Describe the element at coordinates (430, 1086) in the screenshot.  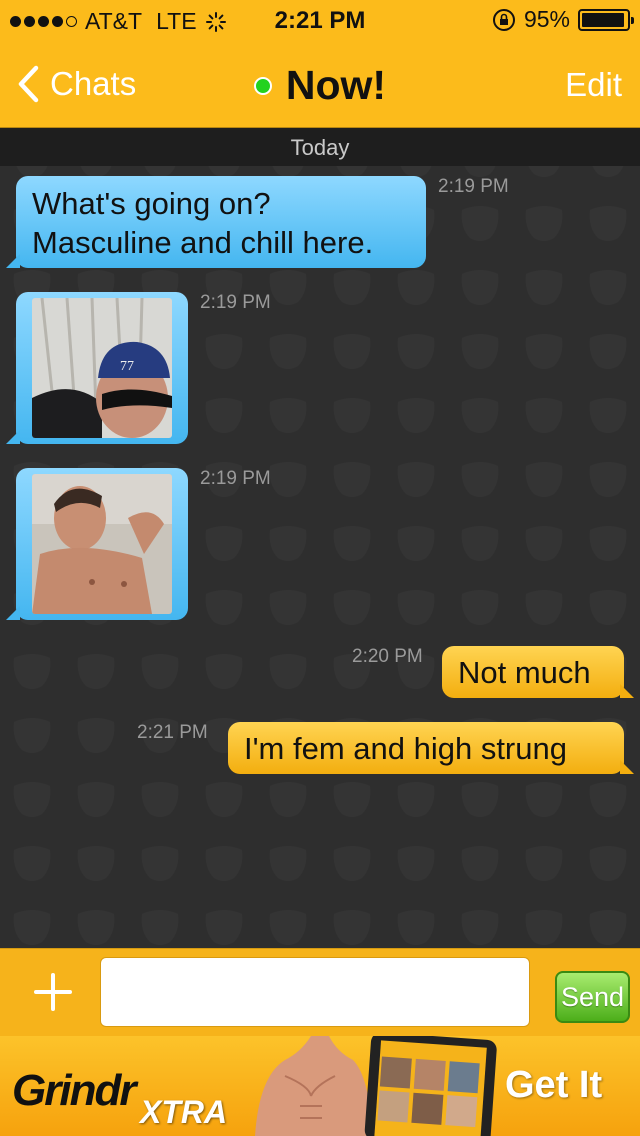
I see `ad-phone-image` at that location.